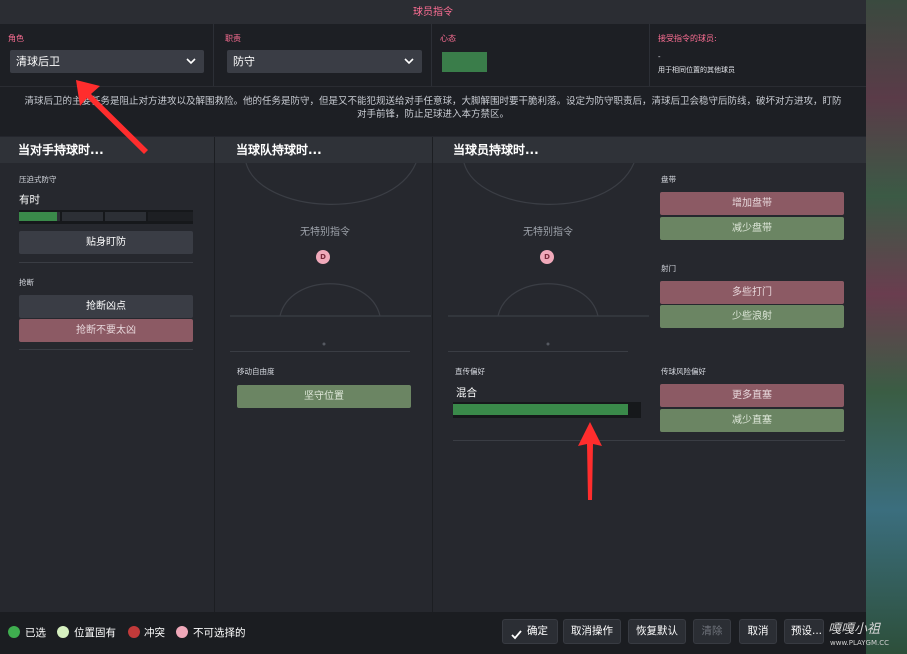  What do you see at coordinates (219, 633) in the screenshot?
I see `legend-unavailable-label: 不可选择的` at bounding box center [219, 633].